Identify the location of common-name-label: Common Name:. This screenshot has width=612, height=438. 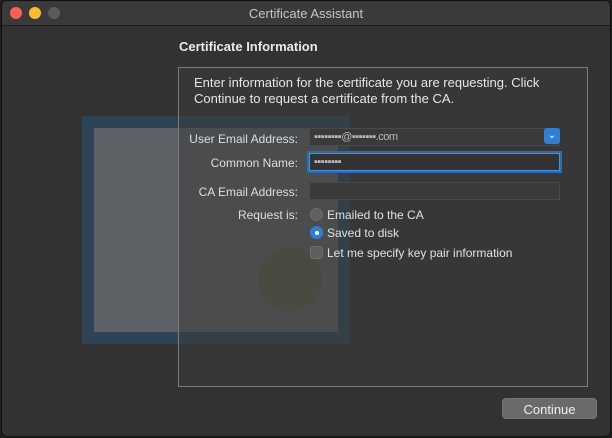
(254, 163).